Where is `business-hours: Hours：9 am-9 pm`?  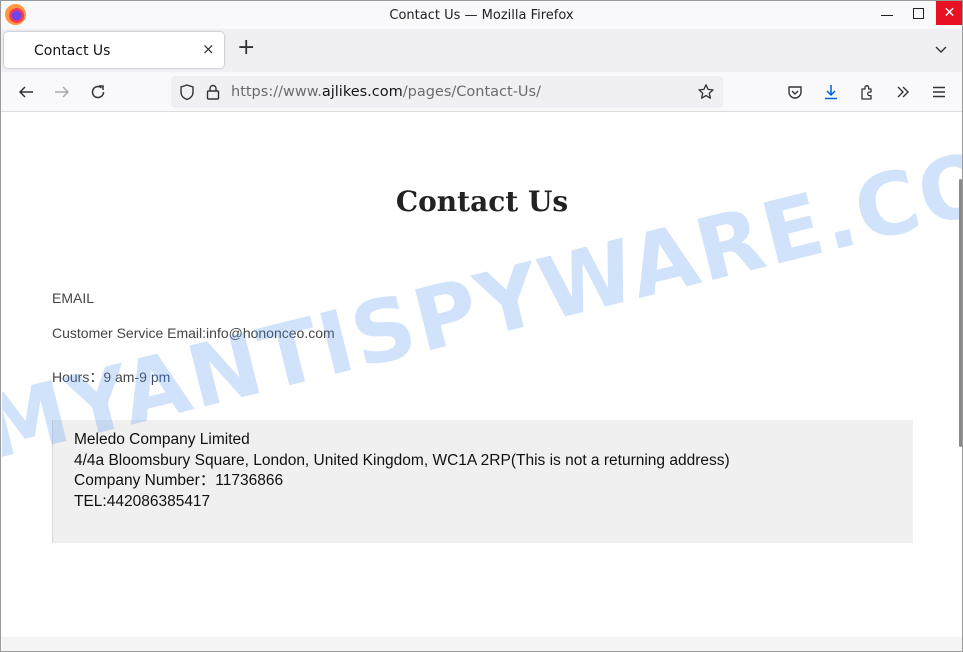 business-hours: Hours：9 am-9 pm is located at coordinates (111, 377).